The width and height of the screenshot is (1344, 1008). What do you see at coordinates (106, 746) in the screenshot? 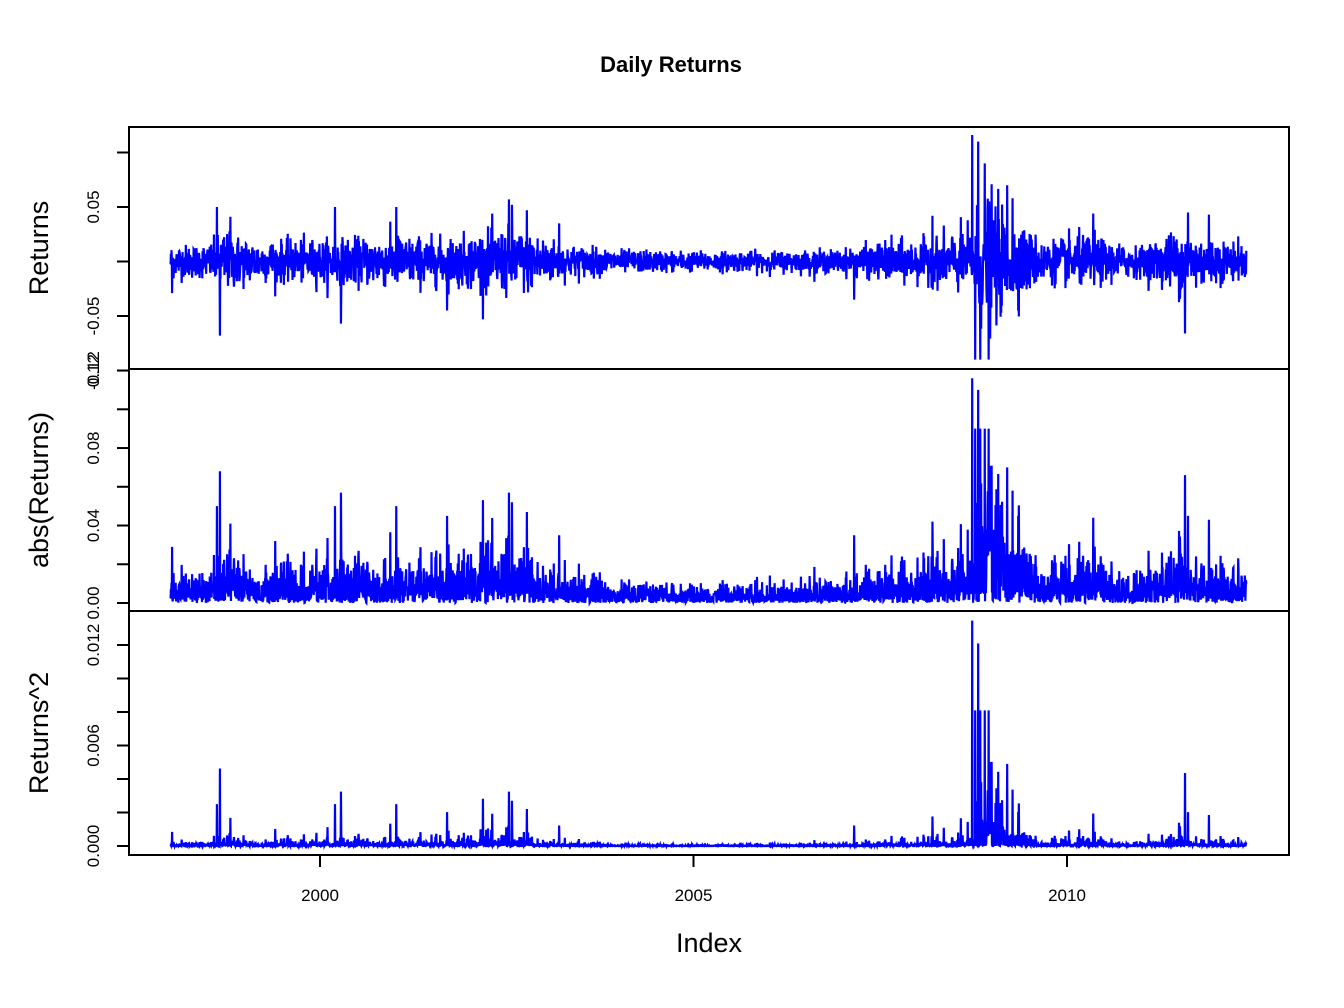
I see `squared-returns-y-axis: 0.000 0.006 0.012` at bounding box center [106, 746].